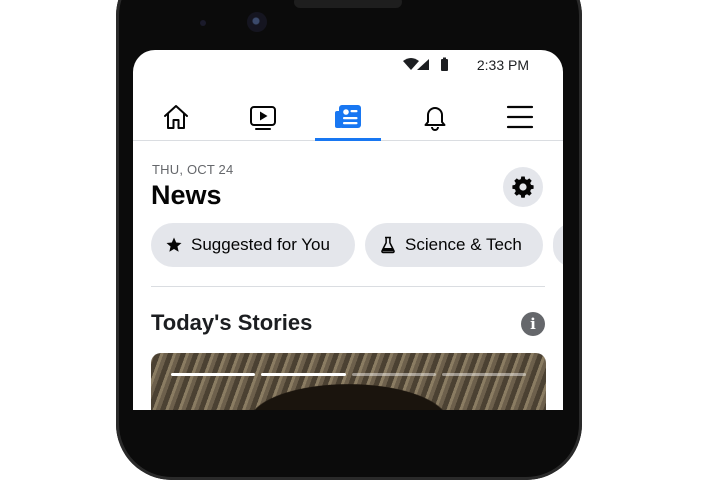  I want to click on video-play-icon, so click(263, 118).